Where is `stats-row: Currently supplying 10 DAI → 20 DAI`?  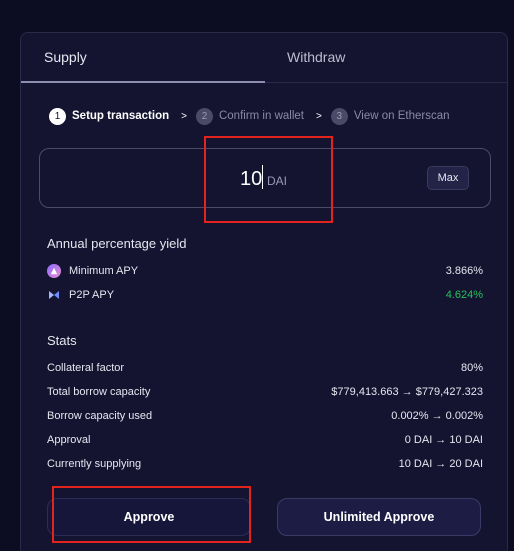
stats-row: Currently supplying 10 DAI → 20 DAI is located at coordinates (265, 464).